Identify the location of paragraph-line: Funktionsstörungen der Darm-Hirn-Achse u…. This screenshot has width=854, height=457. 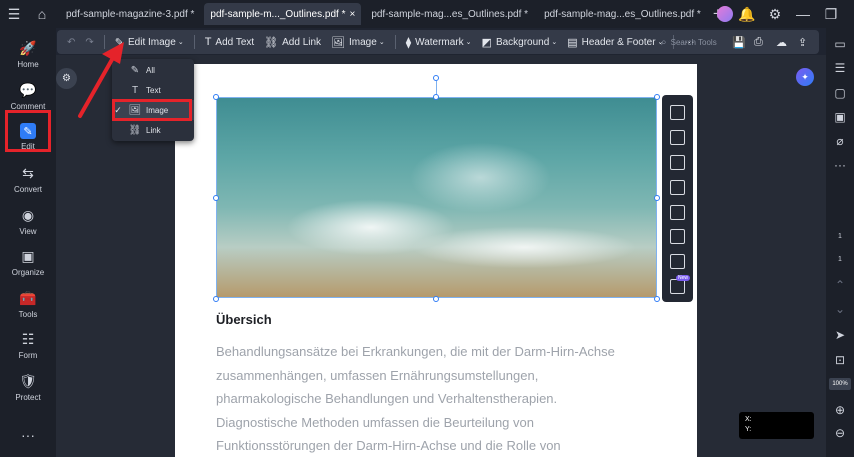
(388, 445).